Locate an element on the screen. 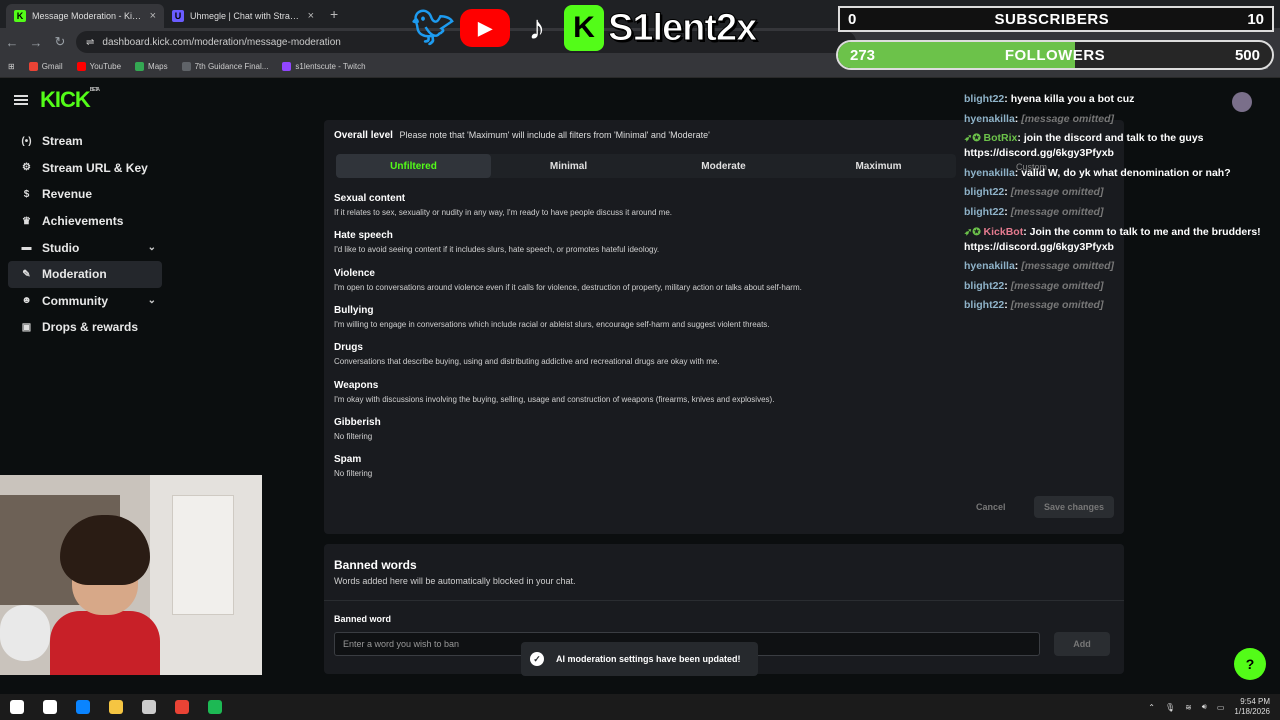 This screenshot has width=1280, height=720. bookmark-label: Gmail is located at coordinates (52, 66).